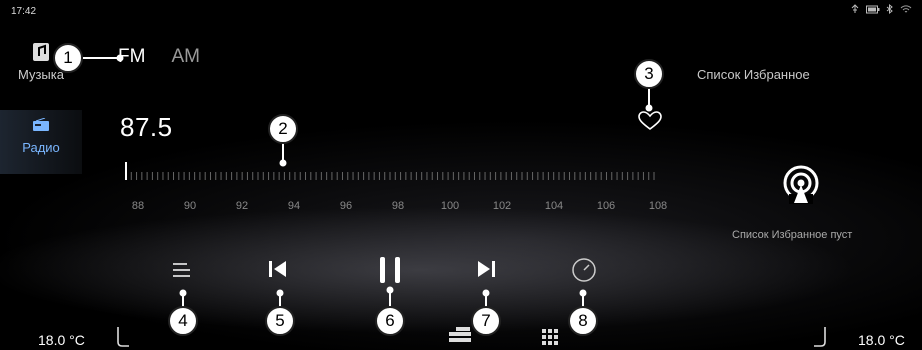 The width and height of the screenshot is (922, 350). I want to click on callout-5: 5, so click(280, 321).